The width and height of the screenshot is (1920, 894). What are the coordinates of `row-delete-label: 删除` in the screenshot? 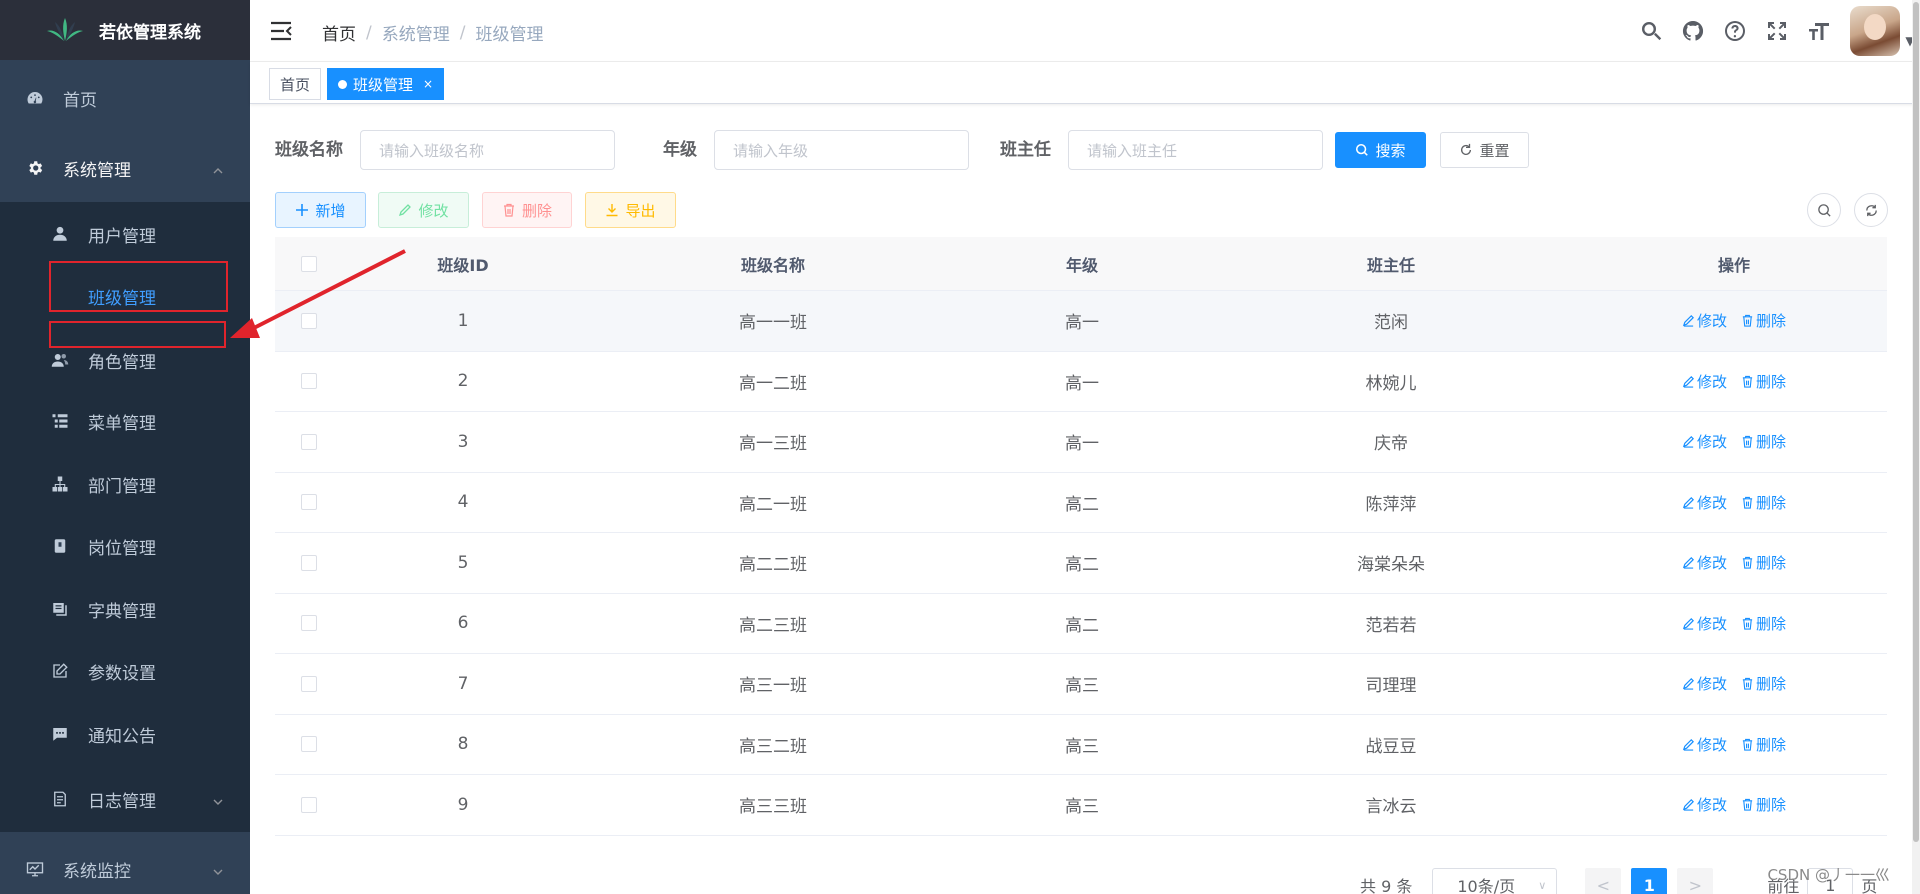 It's located at (1771, 623).